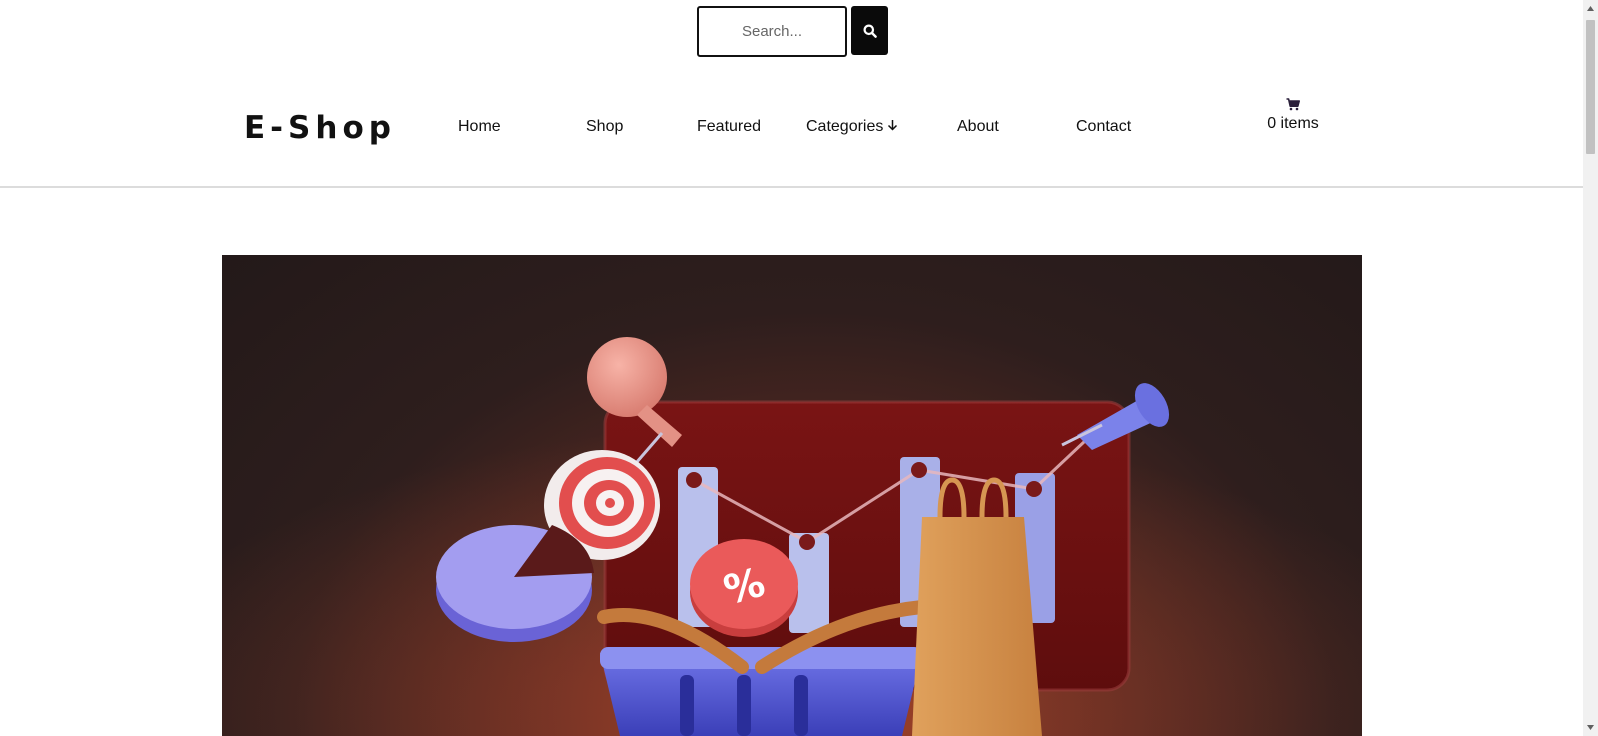  I want to click on cart-link: 0 items, so click(1293, 115).